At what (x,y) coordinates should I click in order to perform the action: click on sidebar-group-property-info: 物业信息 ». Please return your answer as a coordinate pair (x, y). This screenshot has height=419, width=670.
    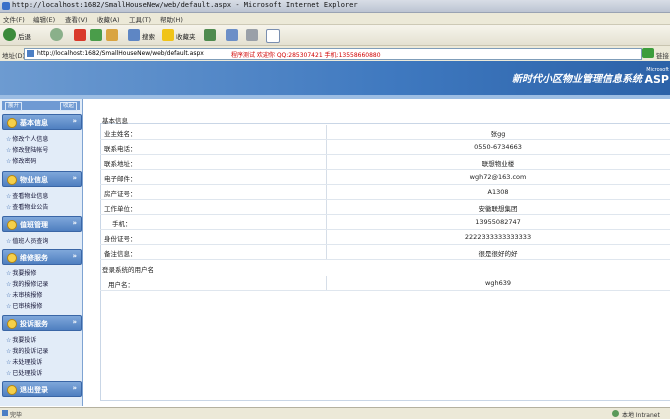
    Looking at the image, I should click on (42, 179).